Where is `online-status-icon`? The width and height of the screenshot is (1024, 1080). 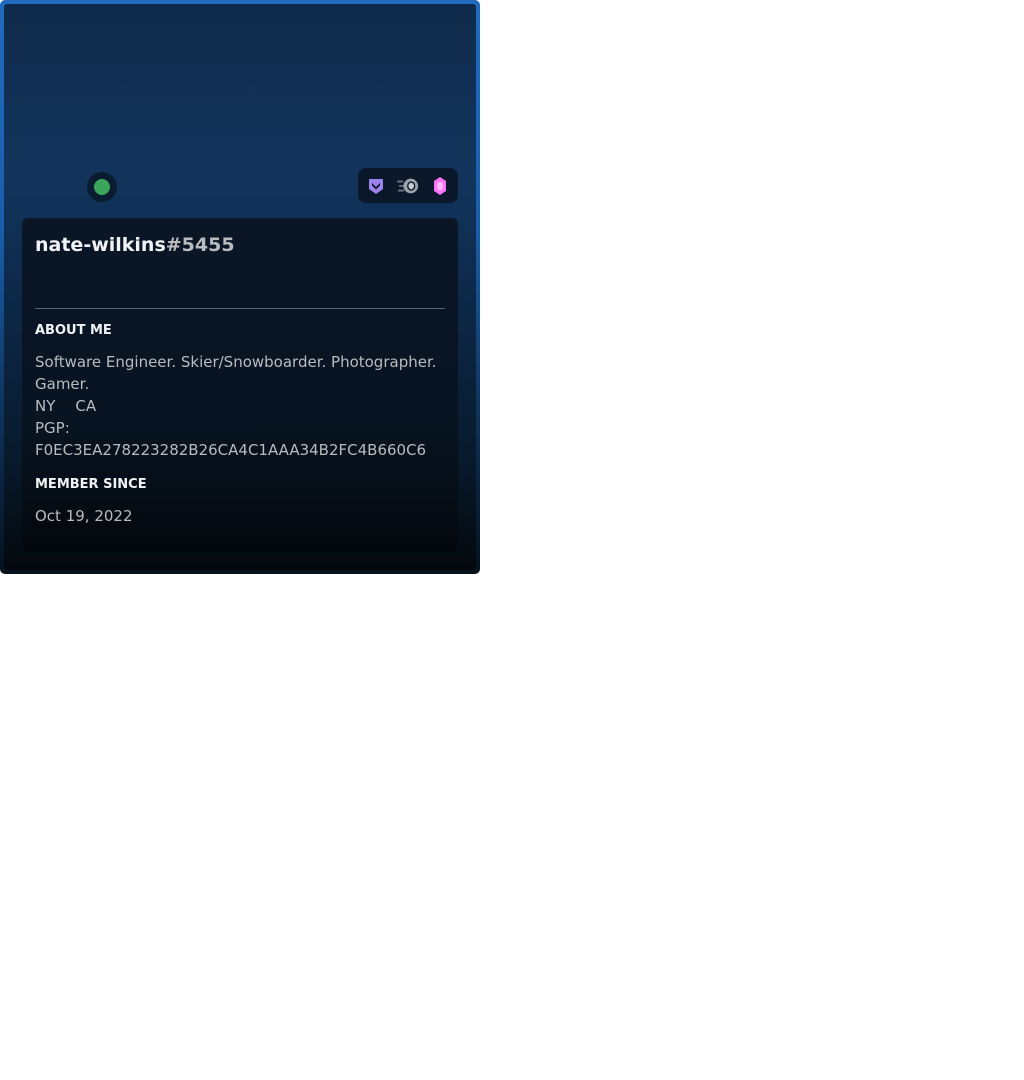
online-status-icon is located at coordinates (102, 187).